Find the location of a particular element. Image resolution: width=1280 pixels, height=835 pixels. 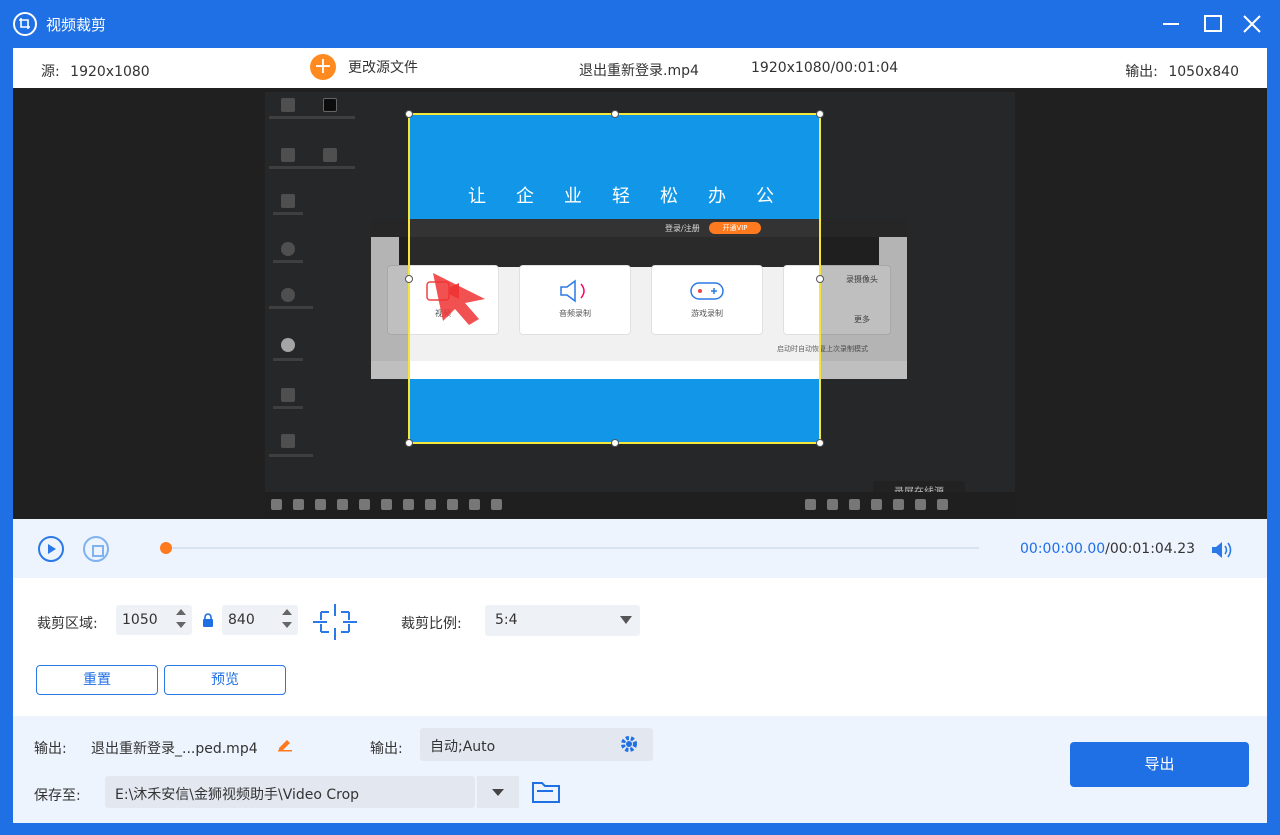

change-source-button: + 更改源文件 is located at coordinates (364, 67).